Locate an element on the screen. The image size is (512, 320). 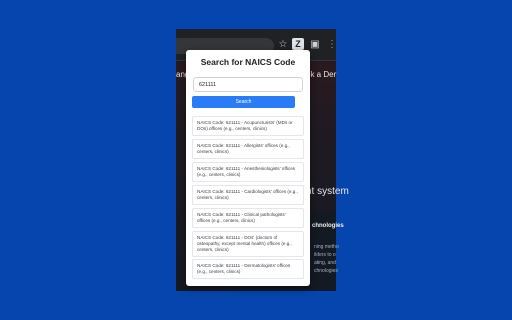
webpage-block-line: chnologies is located at coordinates (326, 271).